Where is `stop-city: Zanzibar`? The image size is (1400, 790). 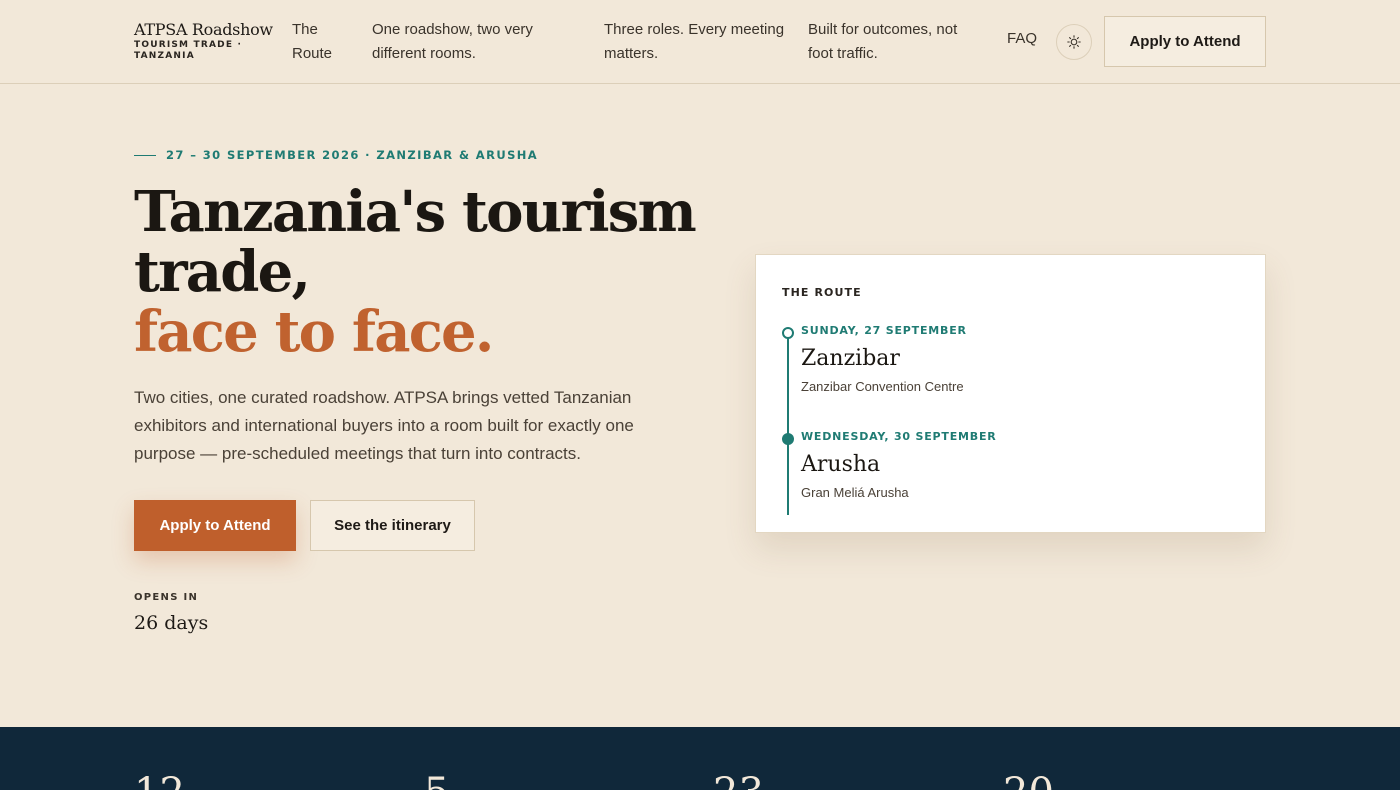
stop-city: Zanzibar is located at coordinates (850, 358).